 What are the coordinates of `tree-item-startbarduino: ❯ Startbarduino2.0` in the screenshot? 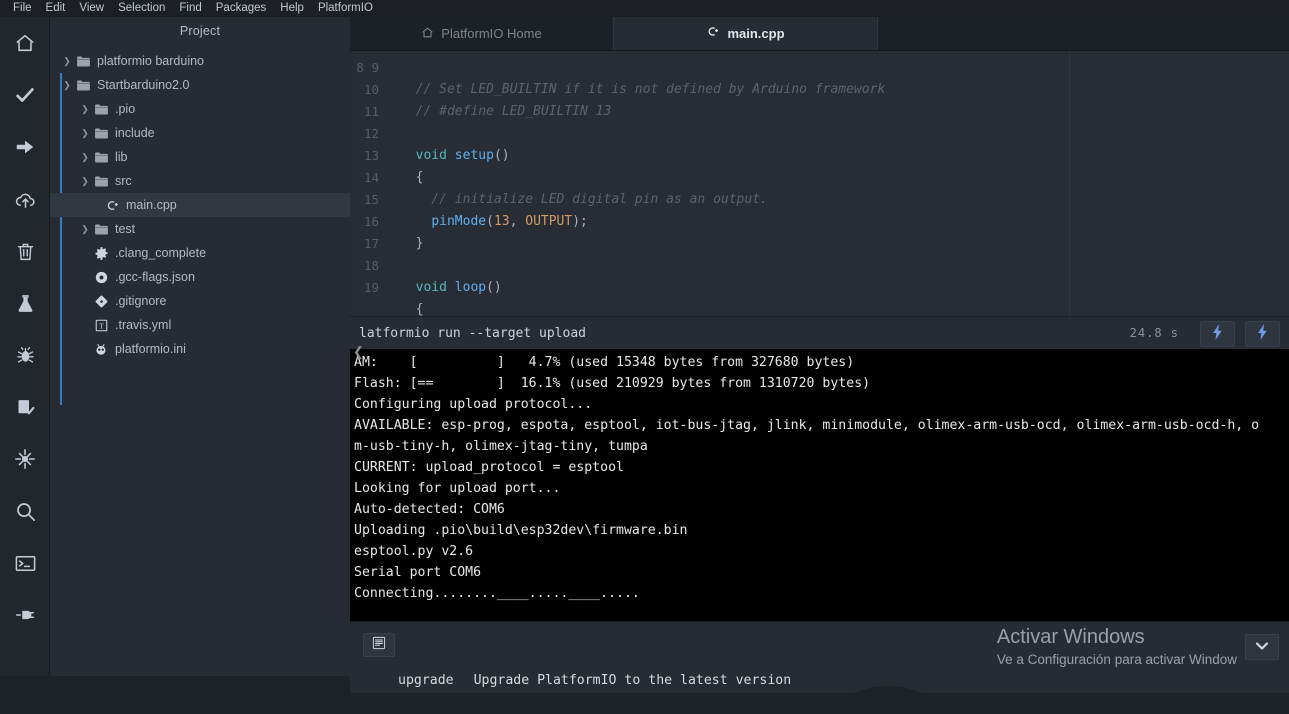 It's located at (200, 85).